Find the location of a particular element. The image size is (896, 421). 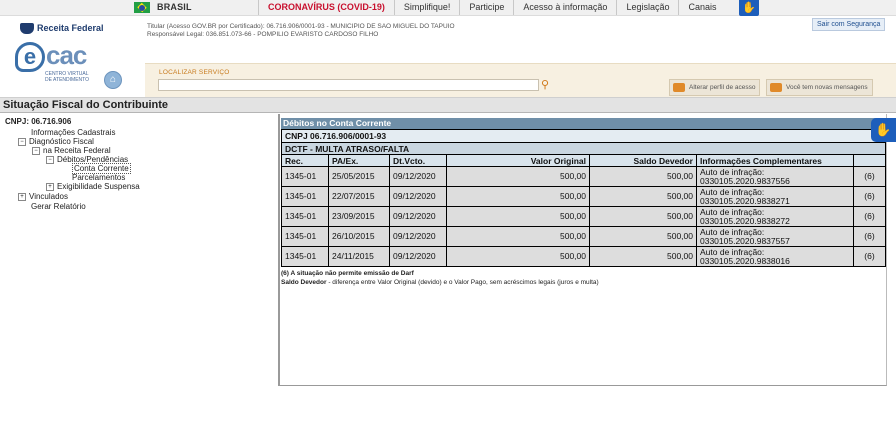

acesso-informacao-link: Acesso à informação is located at coordinates (564, 7).